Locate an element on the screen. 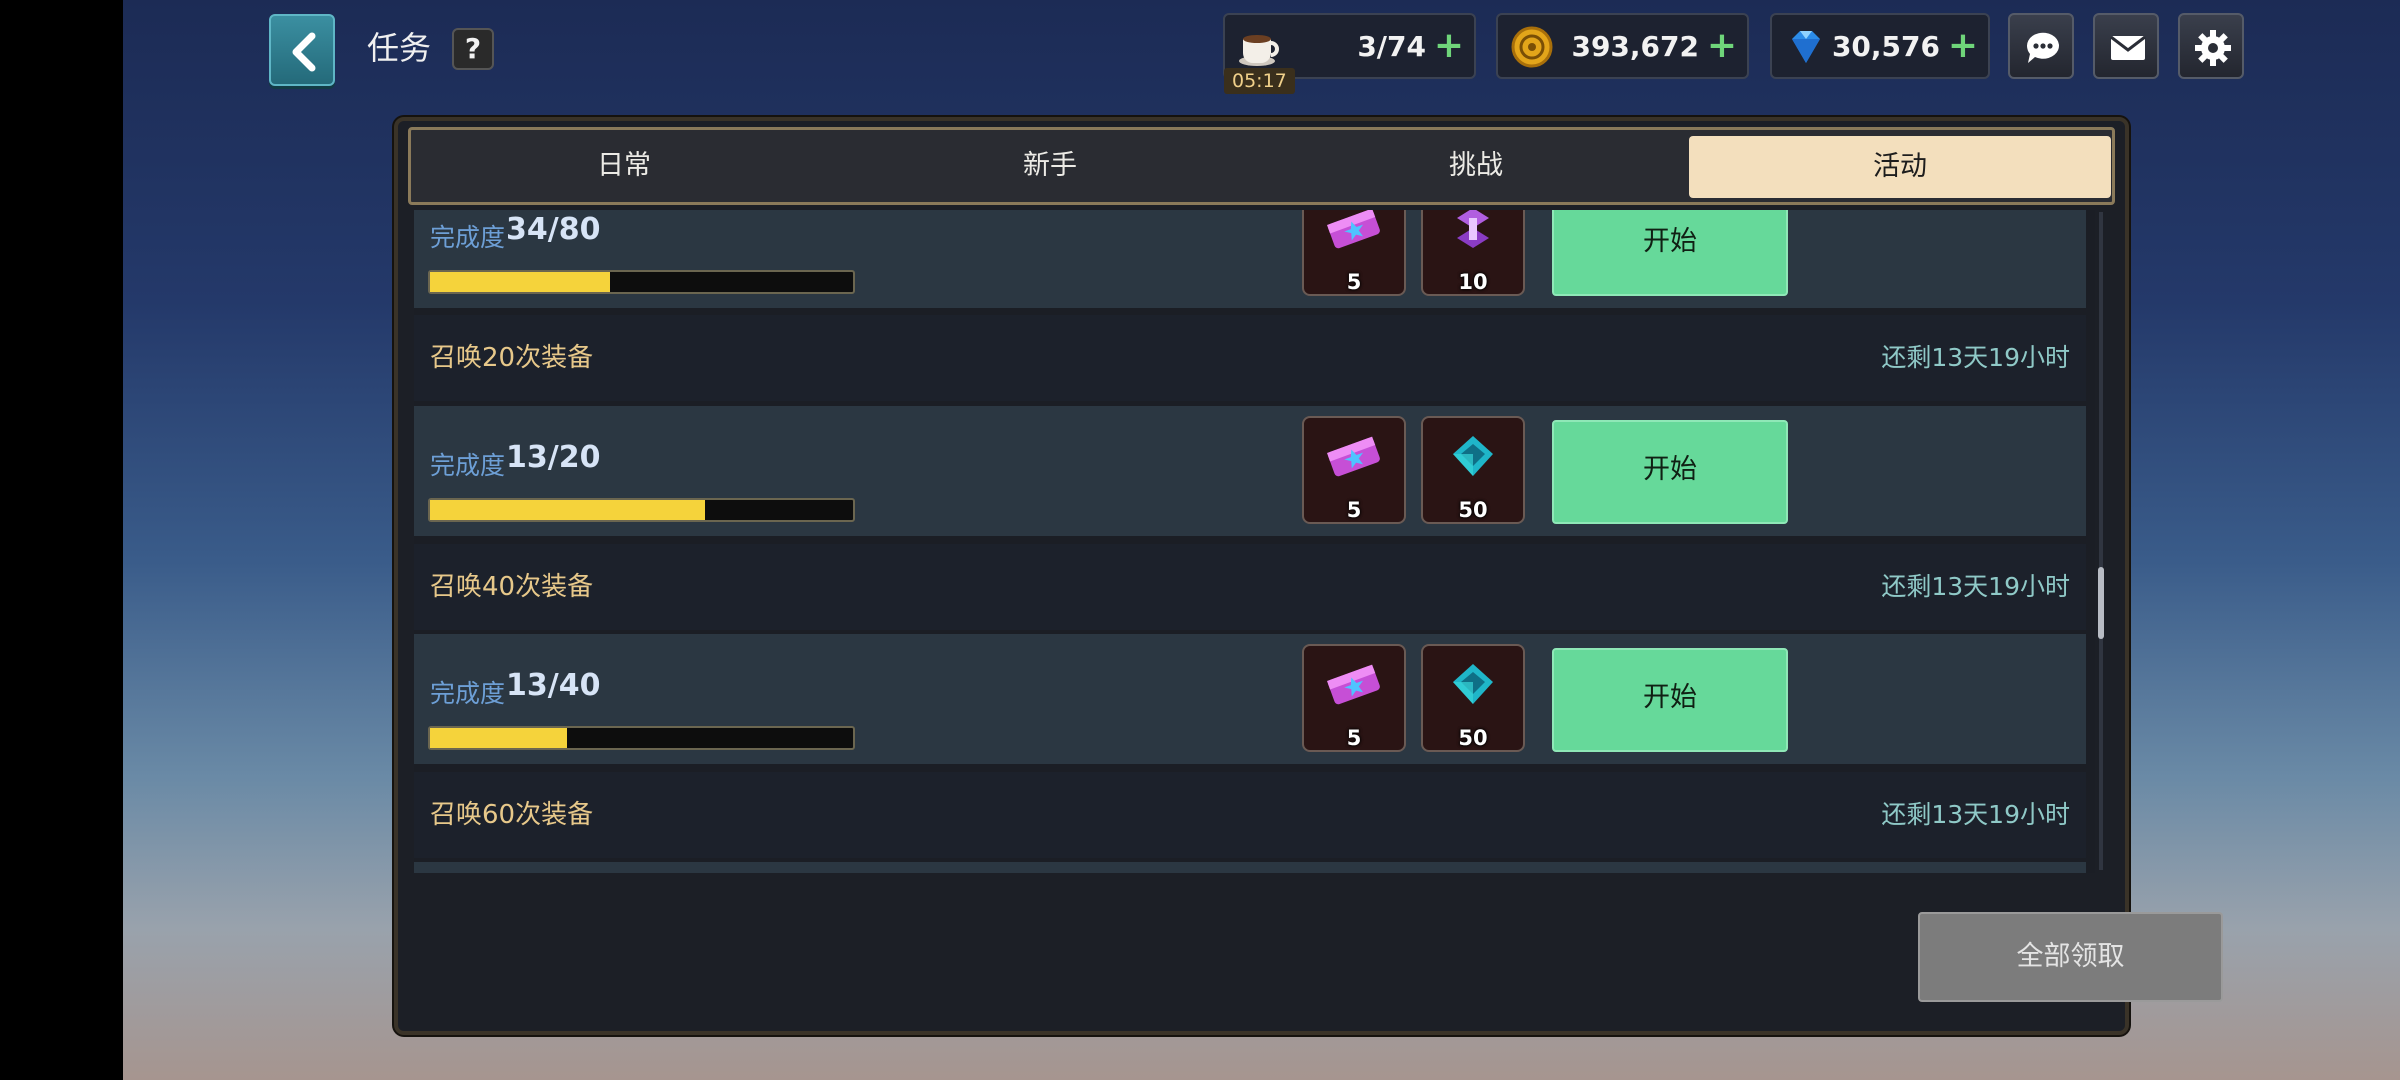  quest-item: 完成度 13/20 5 50 开始 is located at coordinates (1250, 471).